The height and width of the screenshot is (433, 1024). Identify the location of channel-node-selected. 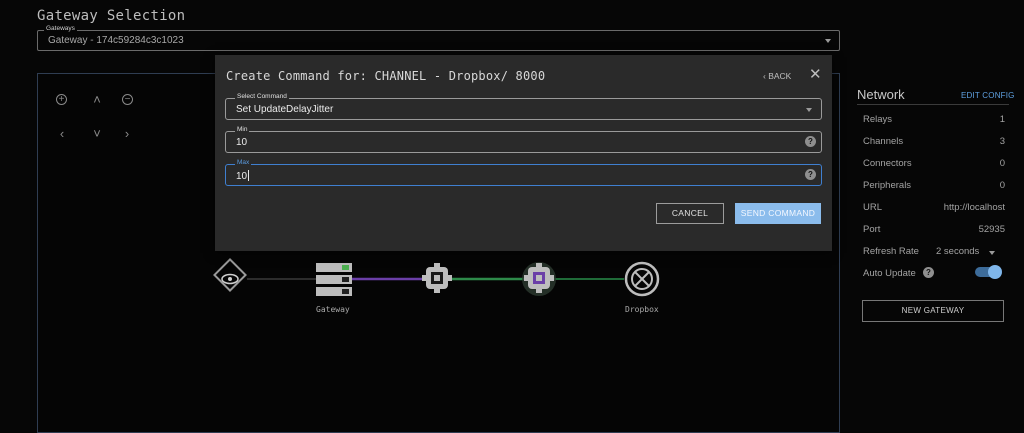
(539, 279).